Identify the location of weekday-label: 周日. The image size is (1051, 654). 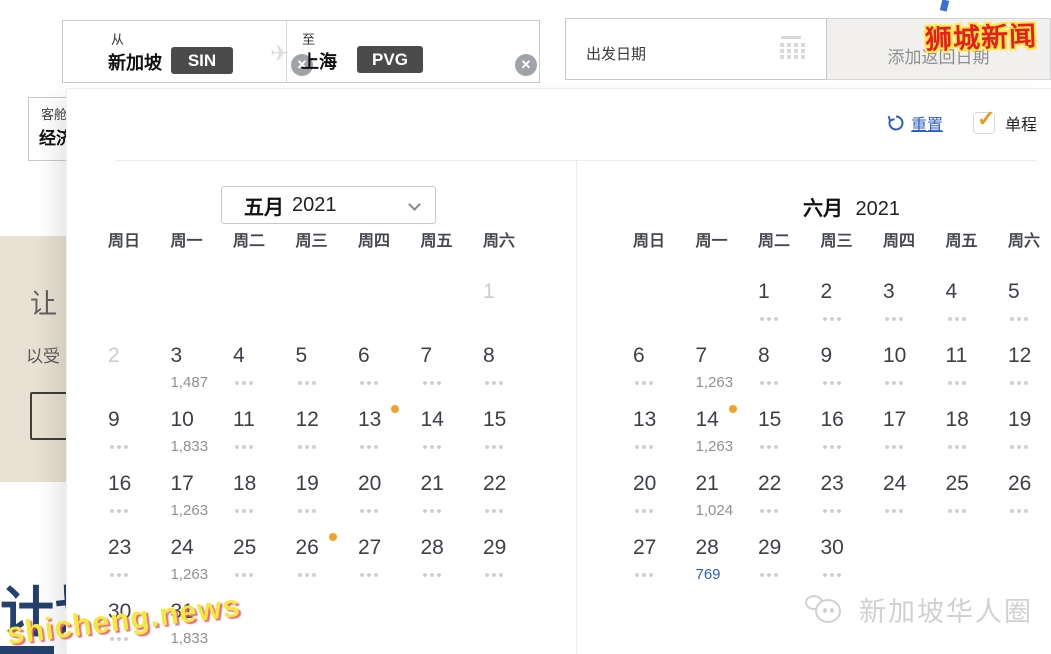
(124, 241).